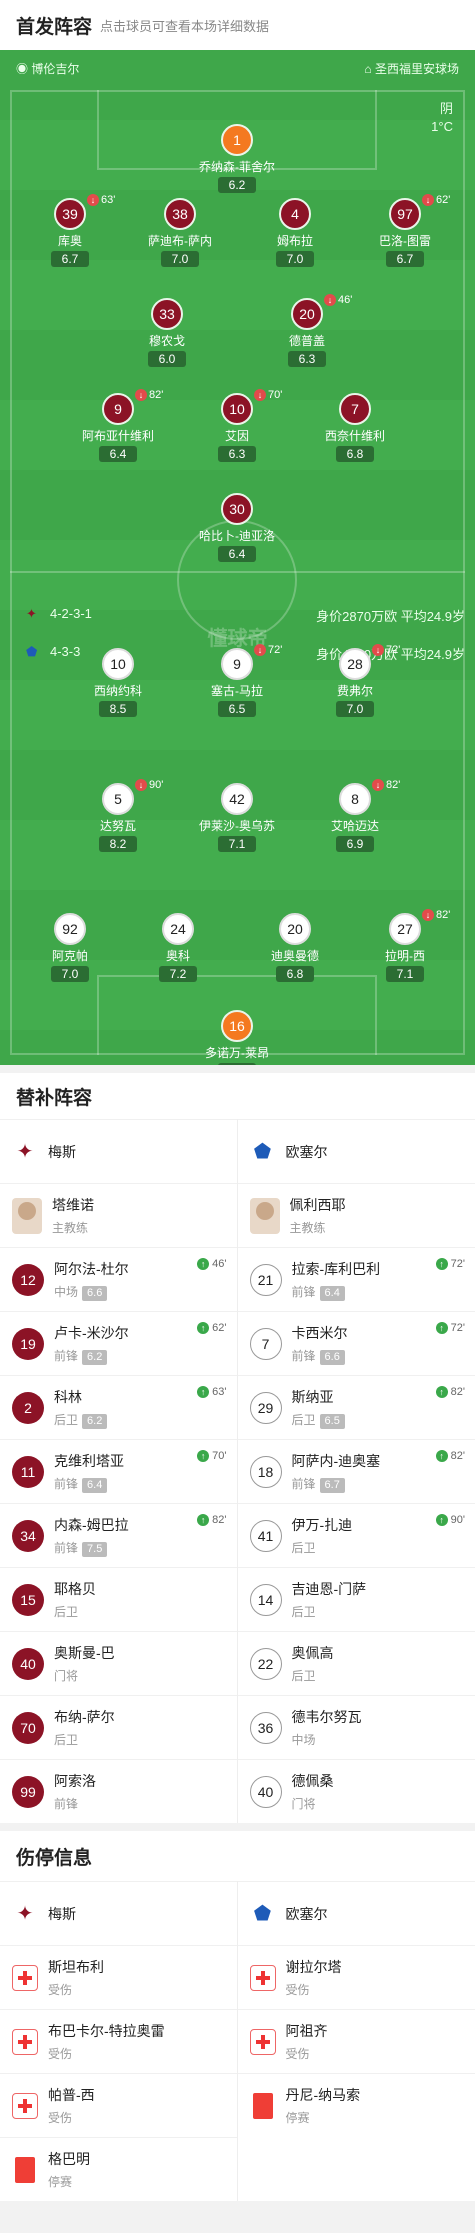 This screenshot has width=475, height=2233. What do you see at coordinates (295, 233) in the screenshot?
I see `home-player: 4 姆布拉 7.0` at bounding box center [295, 233].